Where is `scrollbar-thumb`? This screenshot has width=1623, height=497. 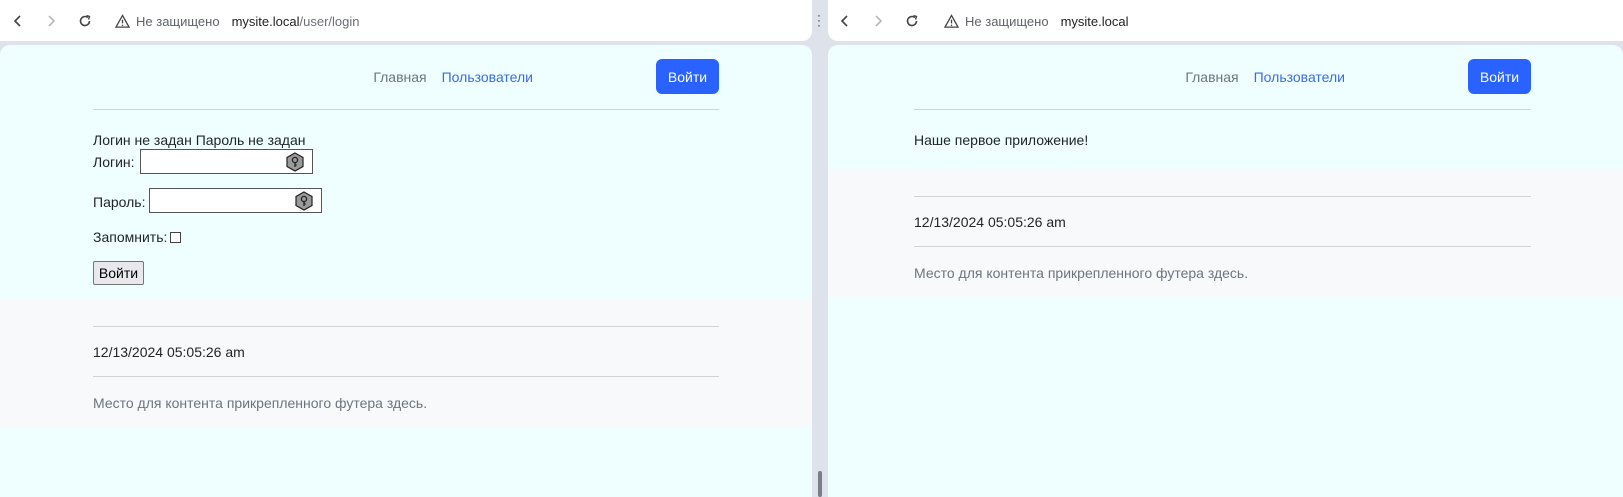 scrollbar-thumb is located at coordinates (820, 484).